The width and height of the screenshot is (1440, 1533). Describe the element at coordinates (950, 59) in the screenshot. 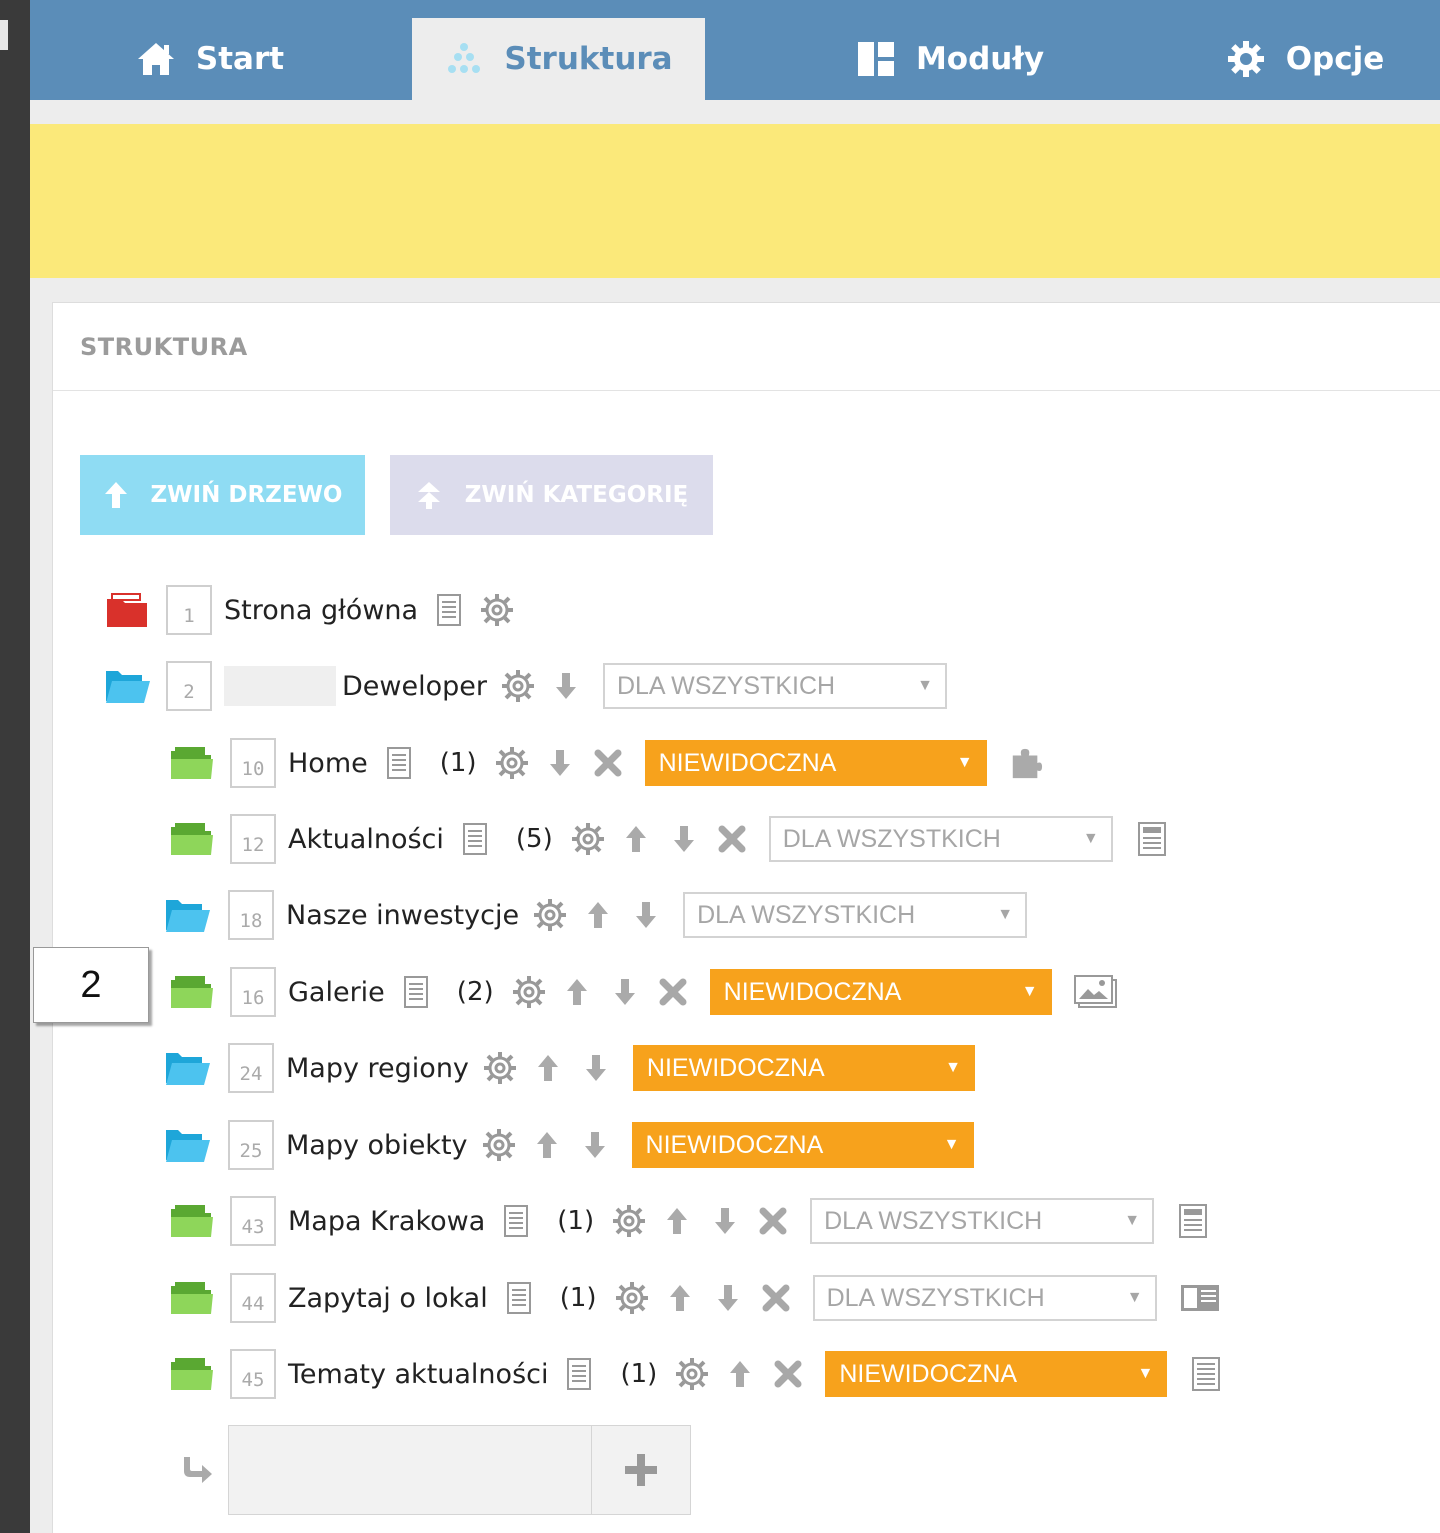

I see `tab-moduly: Moduły` at that location.